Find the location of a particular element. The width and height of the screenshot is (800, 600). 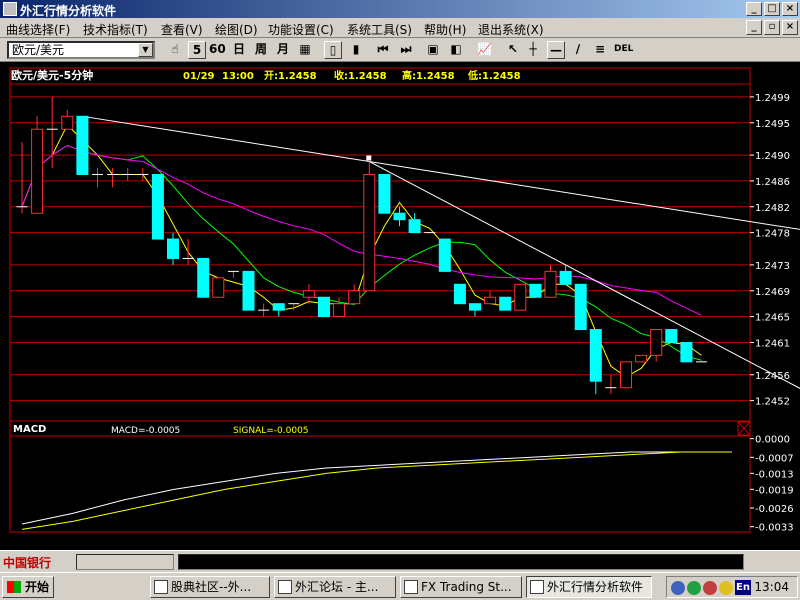

minimize-button: _ is located at coordinates (754, 9).